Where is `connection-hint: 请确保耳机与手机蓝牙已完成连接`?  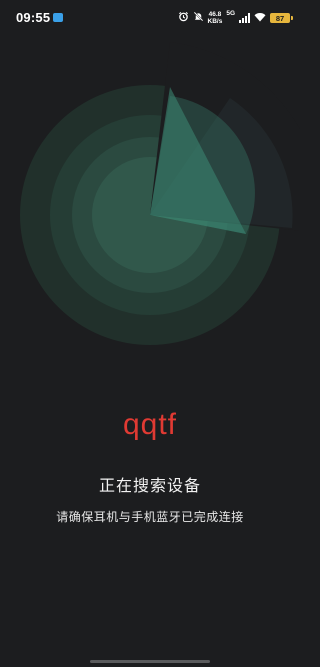
connection-hint: 请确保耳机与手机蓝牙已完成连接 is located at coordinates (150, 517).